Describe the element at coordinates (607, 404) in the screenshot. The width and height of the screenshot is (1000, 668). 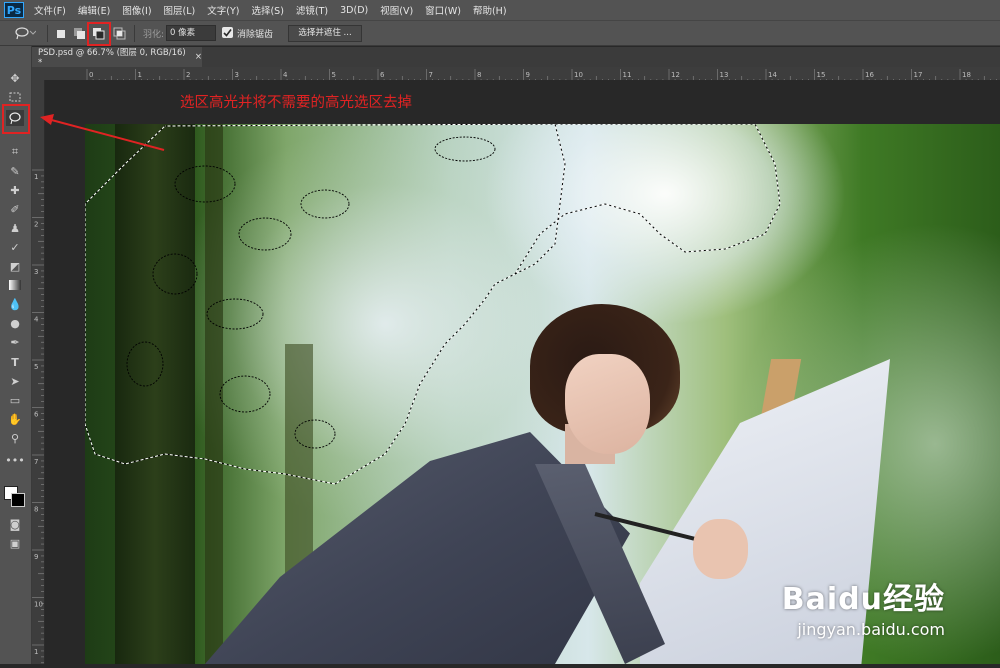
I see `woman-face` at that location.